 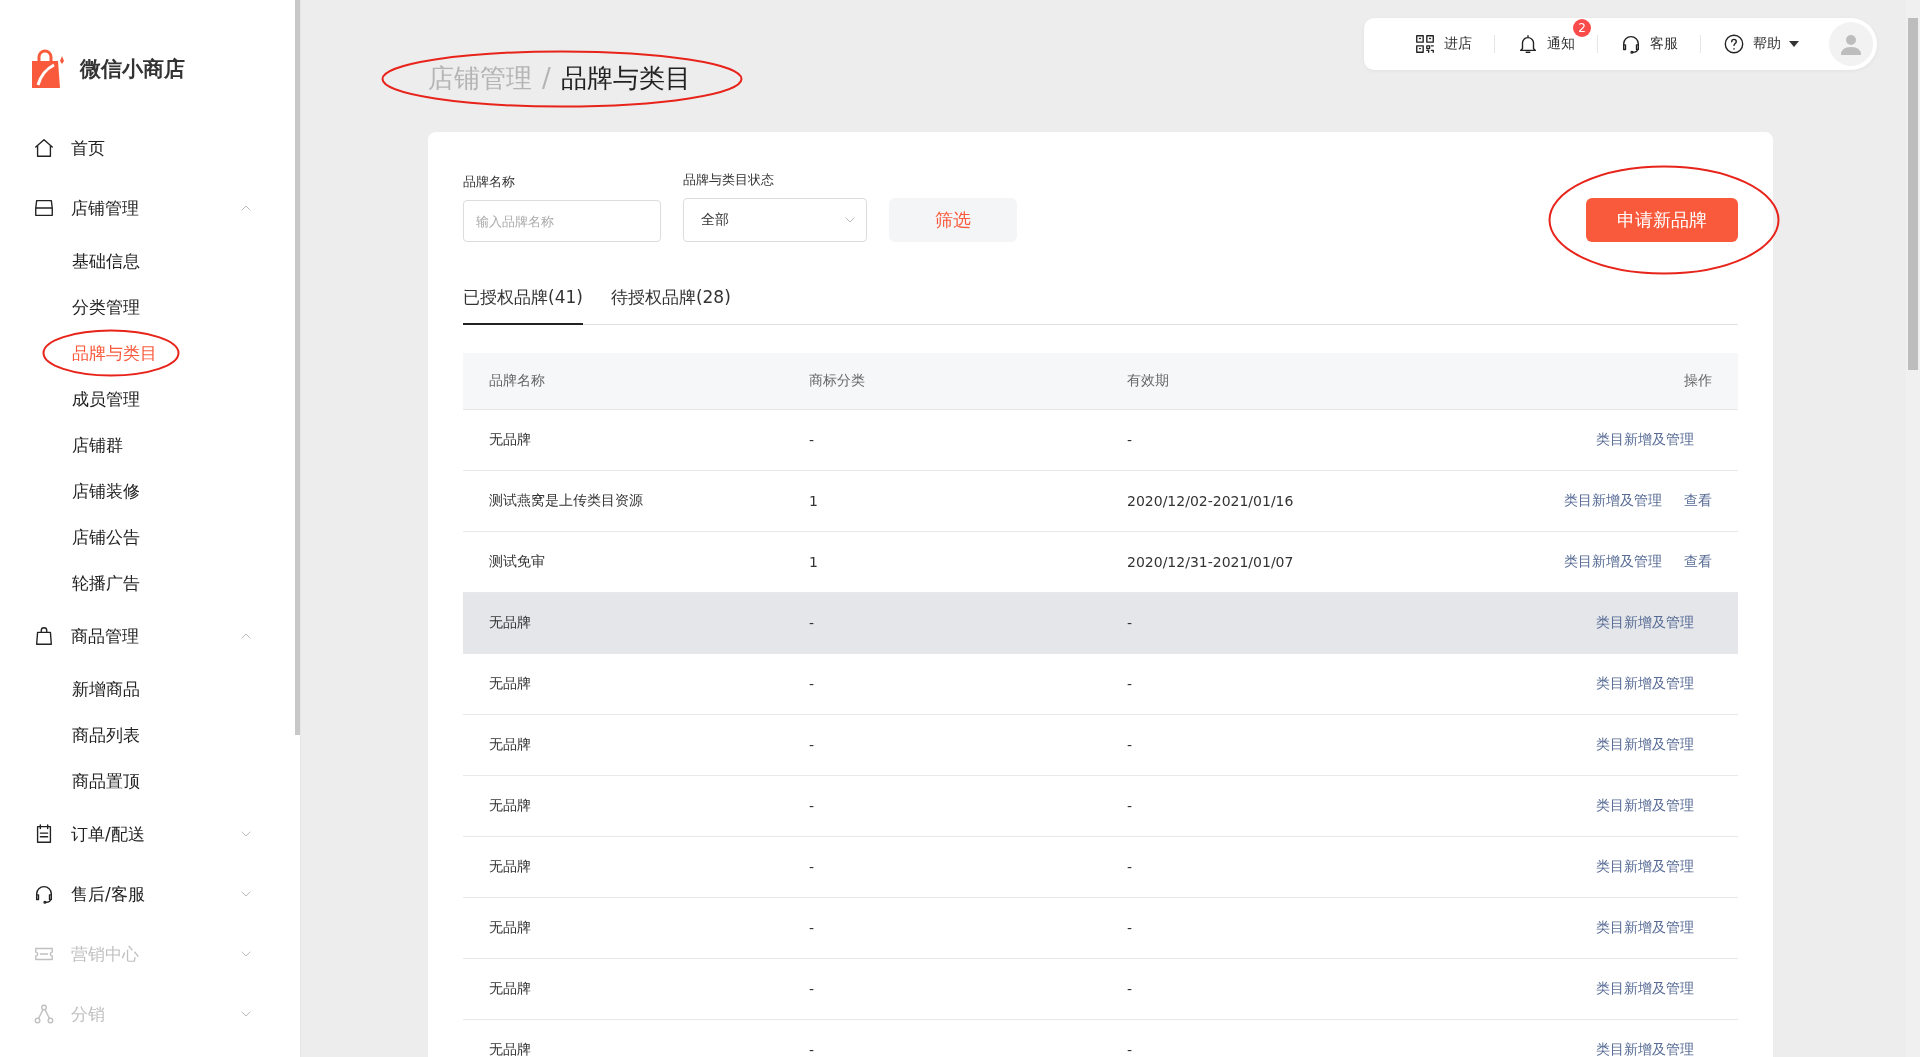 What do you see at coordinates (1211, 562) in the screenshot?
I see `table-cell-text: 2020/12/31-2021/01/07` at bounding box center [1211, 562].